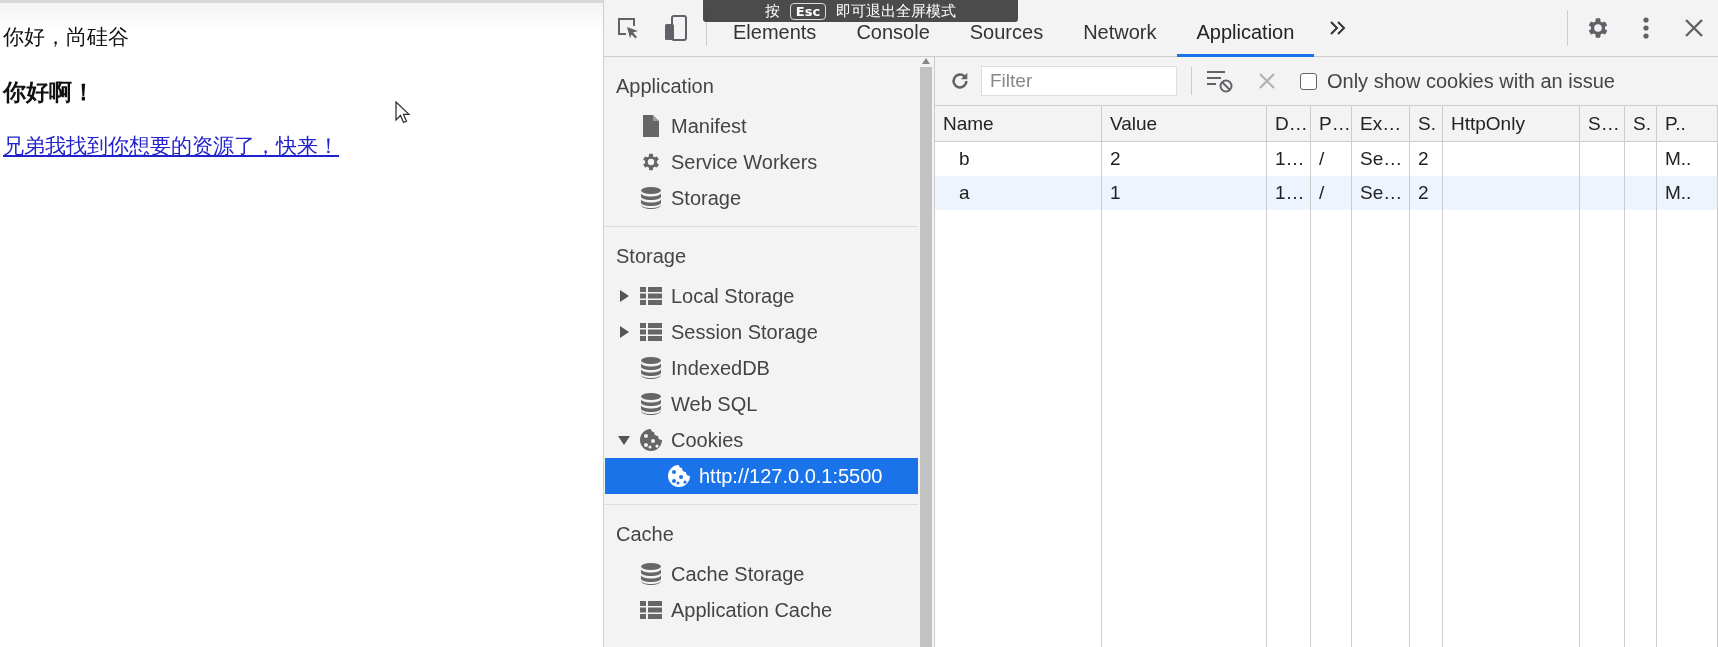 The height and width of the screenshot is (647, 1718). What do you see at coordinates (808, 11) in the screenshot?
I see `key-label: Esc` at bounding box center [808, 11].